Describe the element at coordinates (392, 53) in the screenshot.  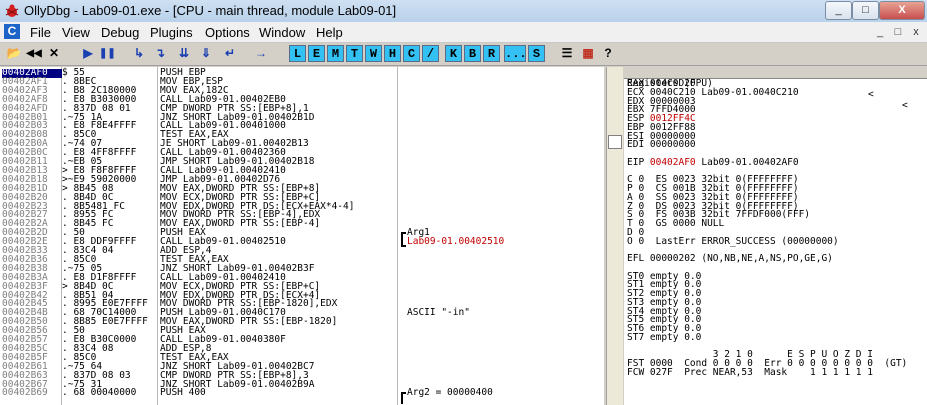
I see `handles-button: H` at that location.